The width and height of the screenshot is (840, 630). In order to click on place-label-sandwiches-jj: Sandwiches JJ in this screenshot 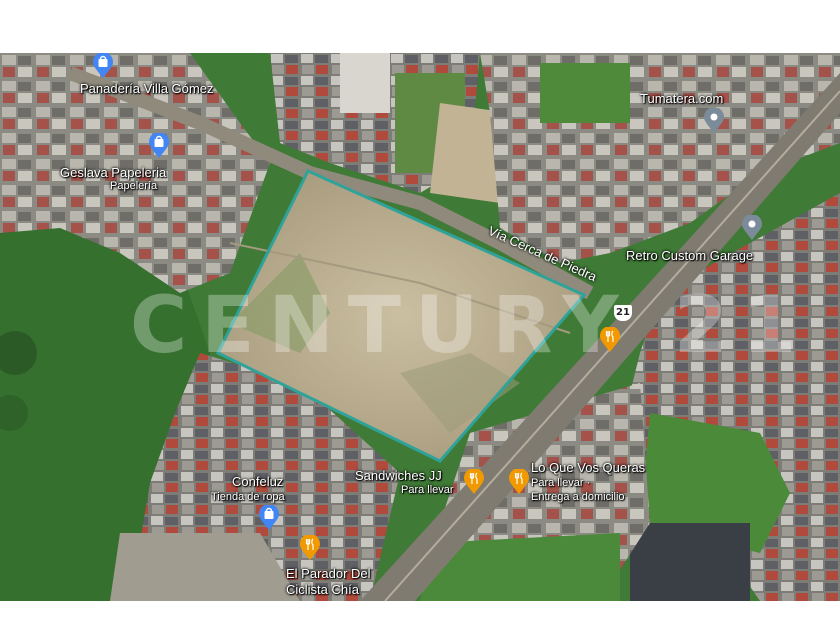, I will do `click(398, 475)`.